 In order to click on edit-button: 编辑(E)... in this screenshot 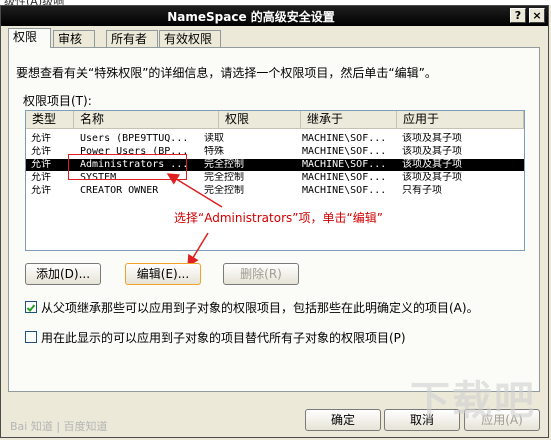, I will do `click(163, 274)`.